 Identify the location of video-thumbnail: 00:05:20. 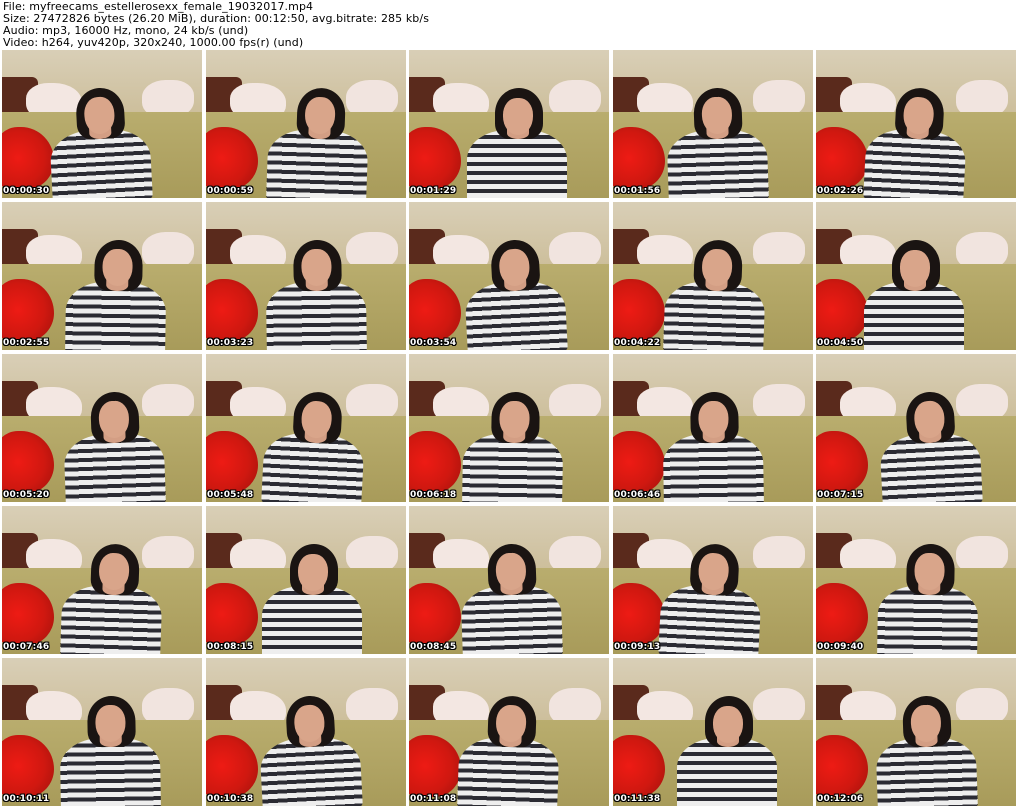
(102, 428).